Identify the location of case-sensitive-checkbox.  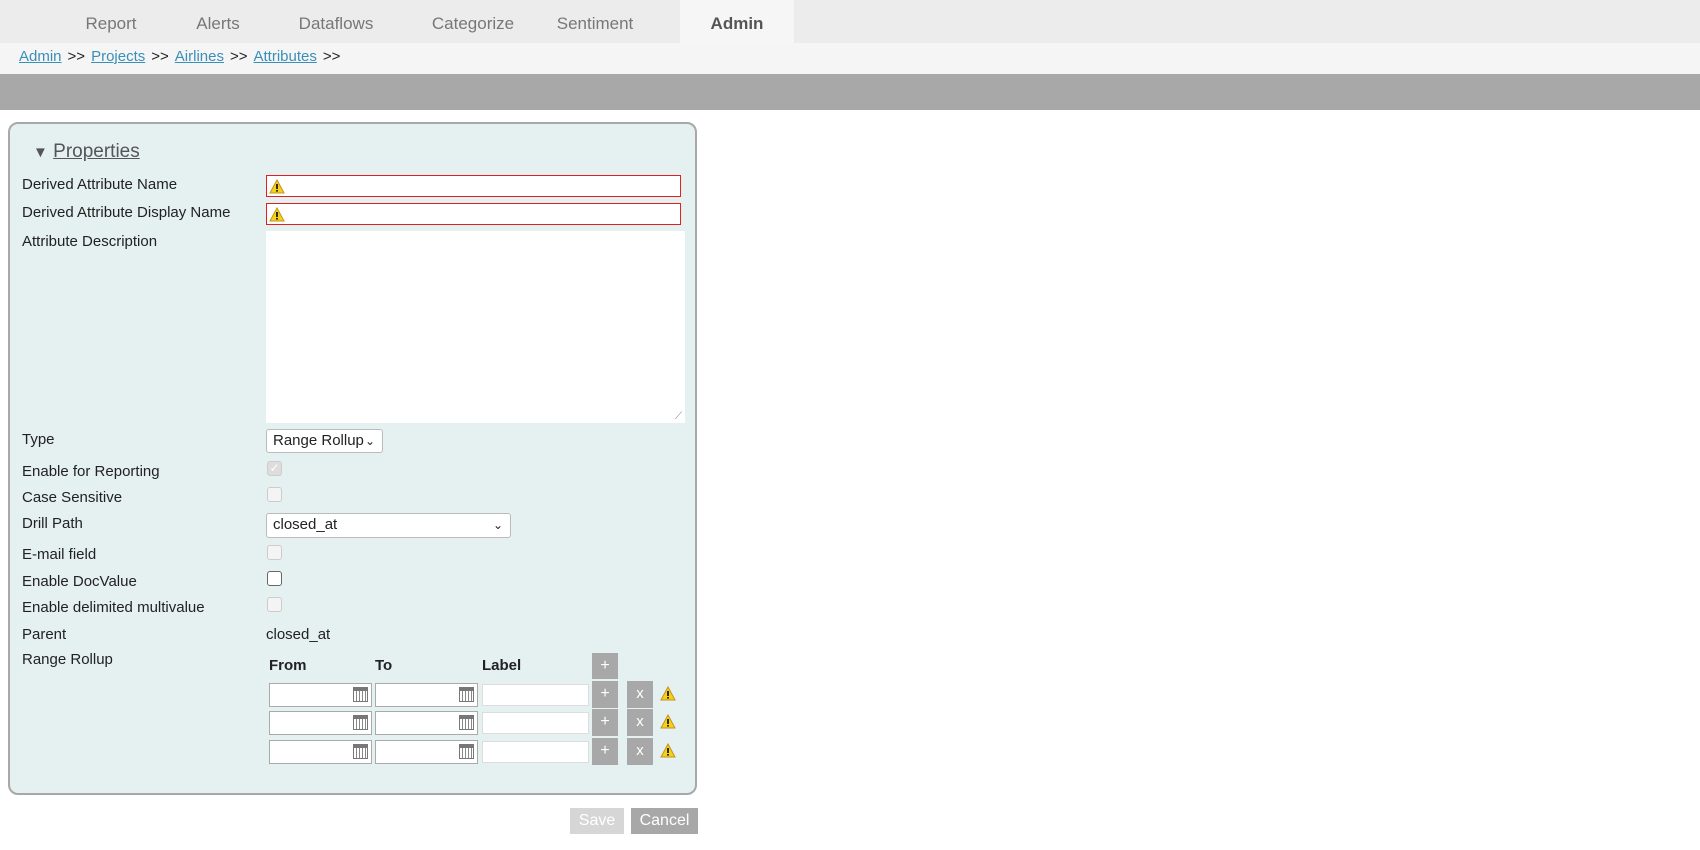
(274, 494).